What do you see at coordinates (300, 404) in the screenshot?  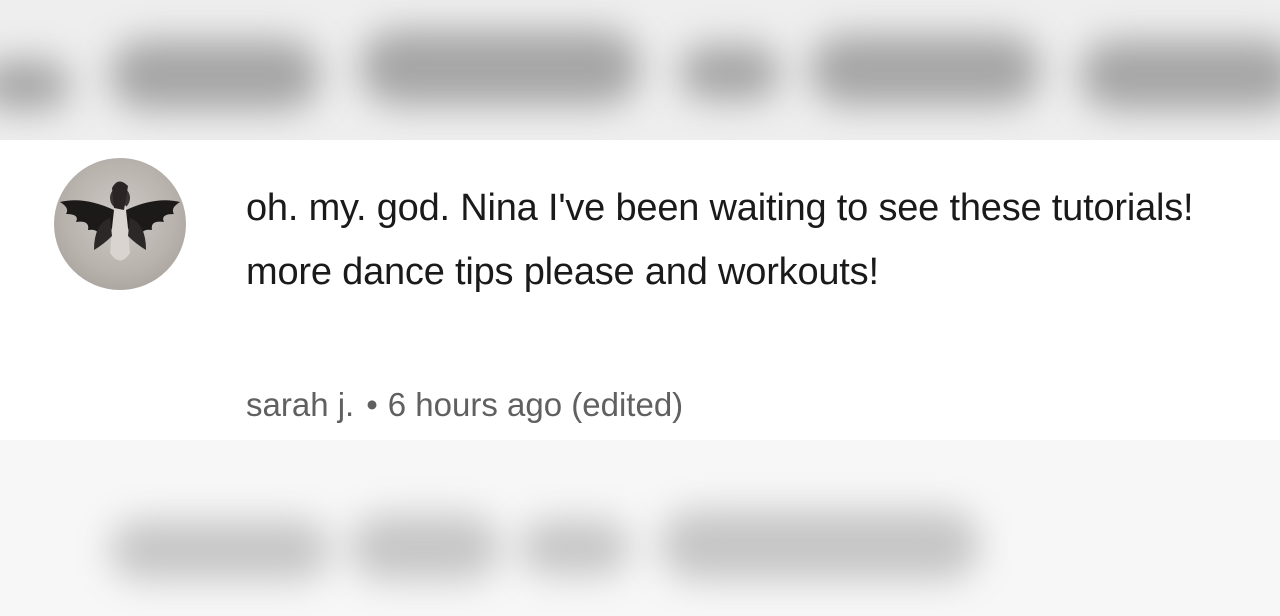 I see `comment-author: sarah j.` at bounding box center [300, 404].